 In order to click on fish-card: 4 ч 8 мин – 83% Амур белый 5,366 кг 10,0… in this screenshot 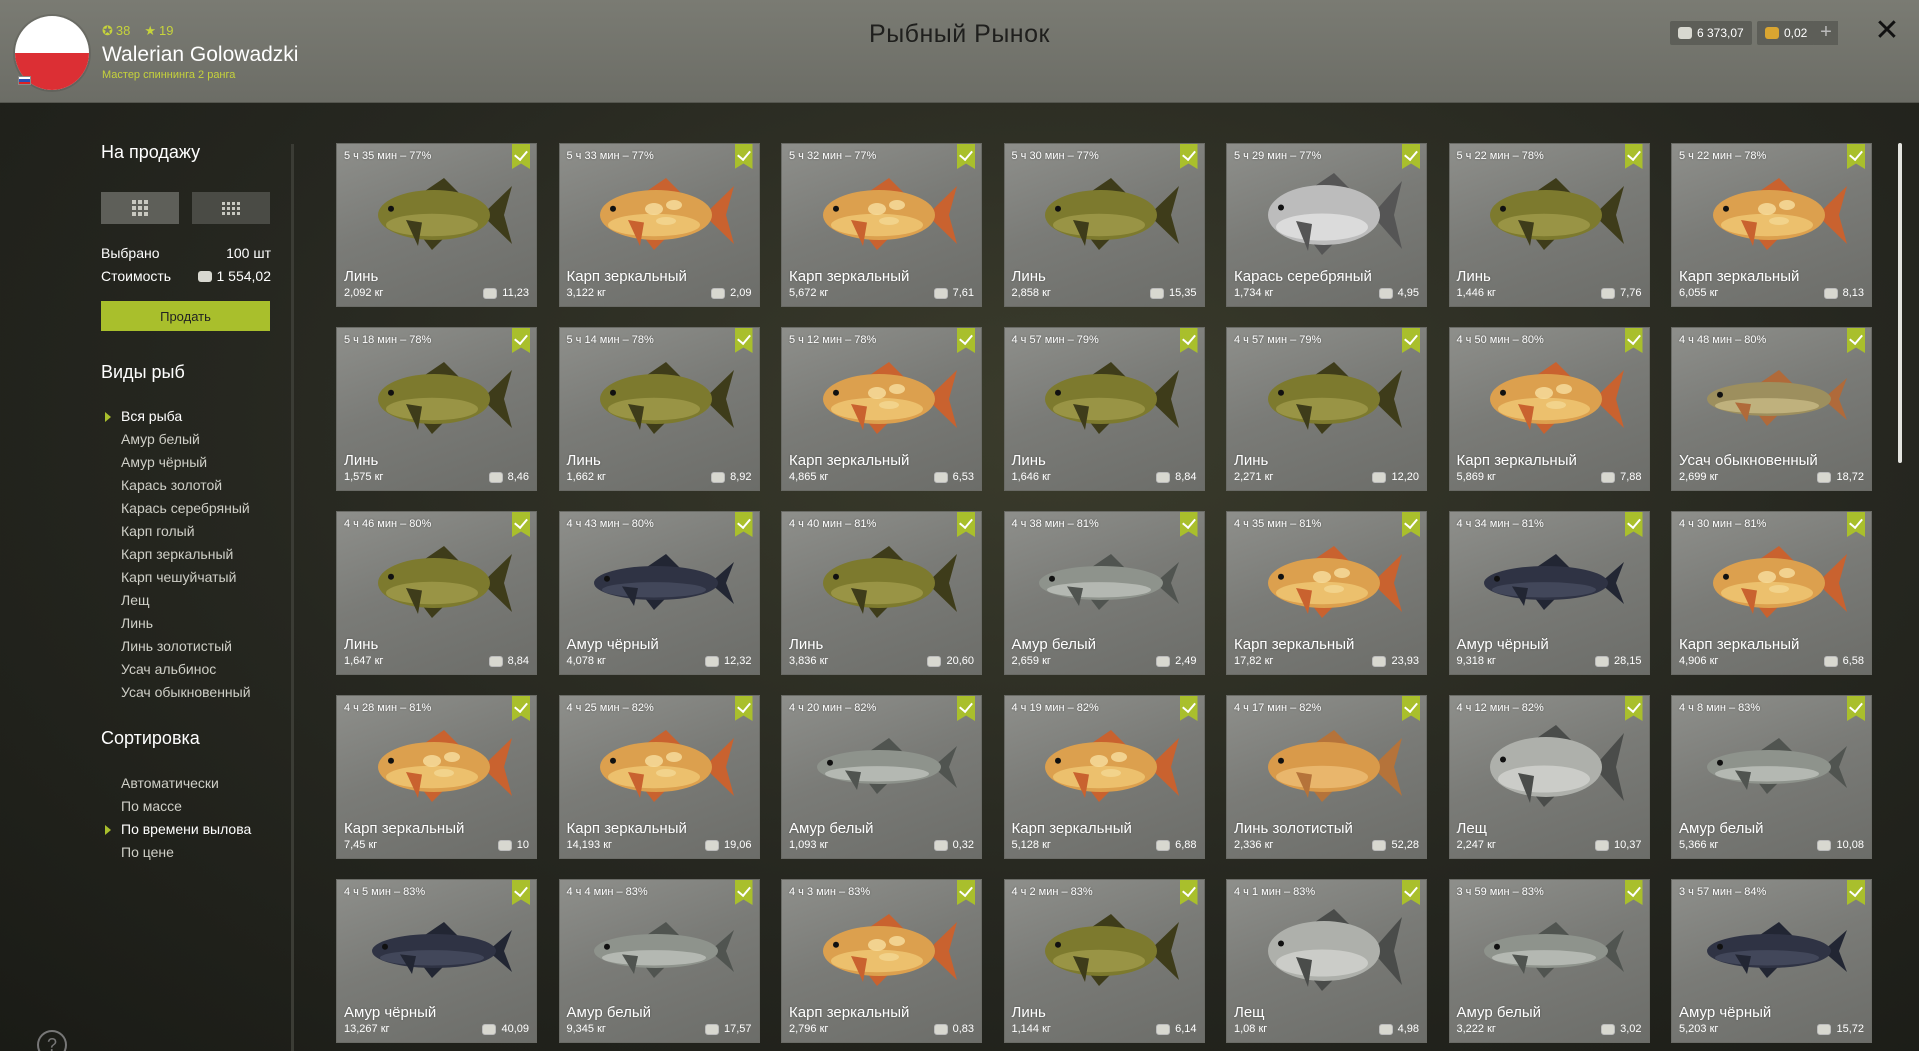, I will do `click(1771, 777)`.